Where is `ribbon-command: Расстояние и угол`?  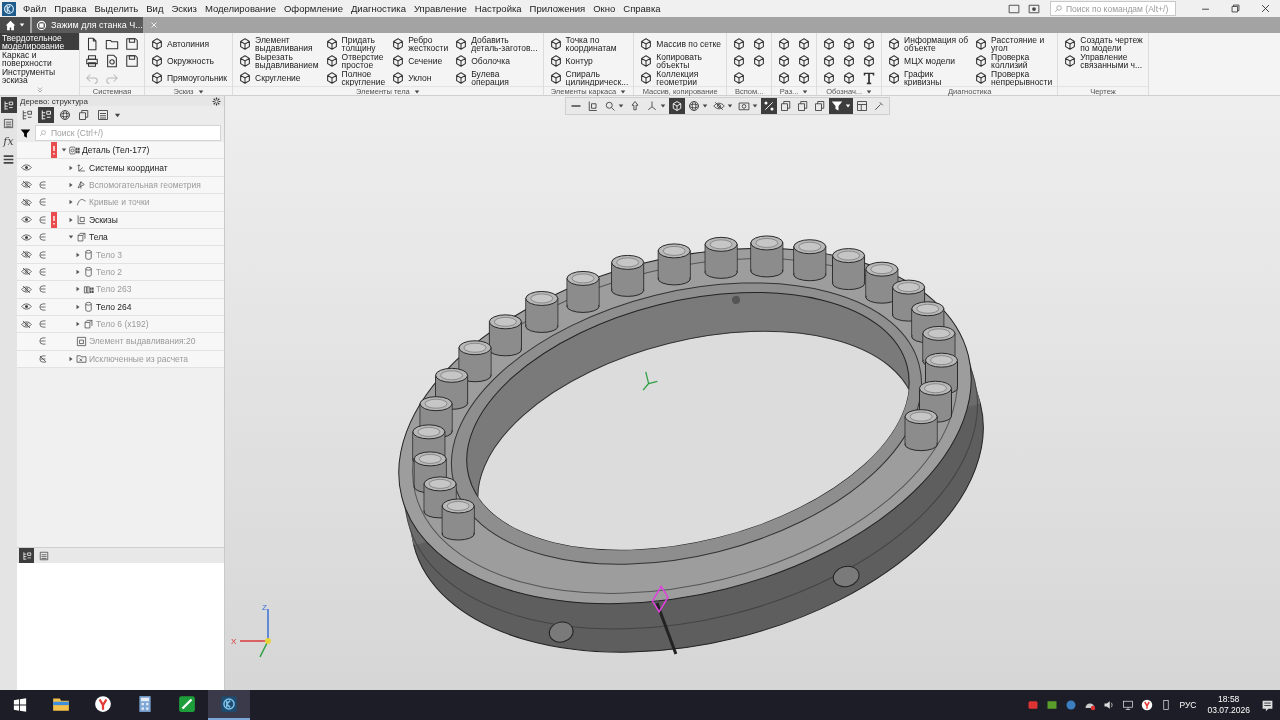 ribbon-command: Расстояние и угол is located at coordinates (1013, 43).